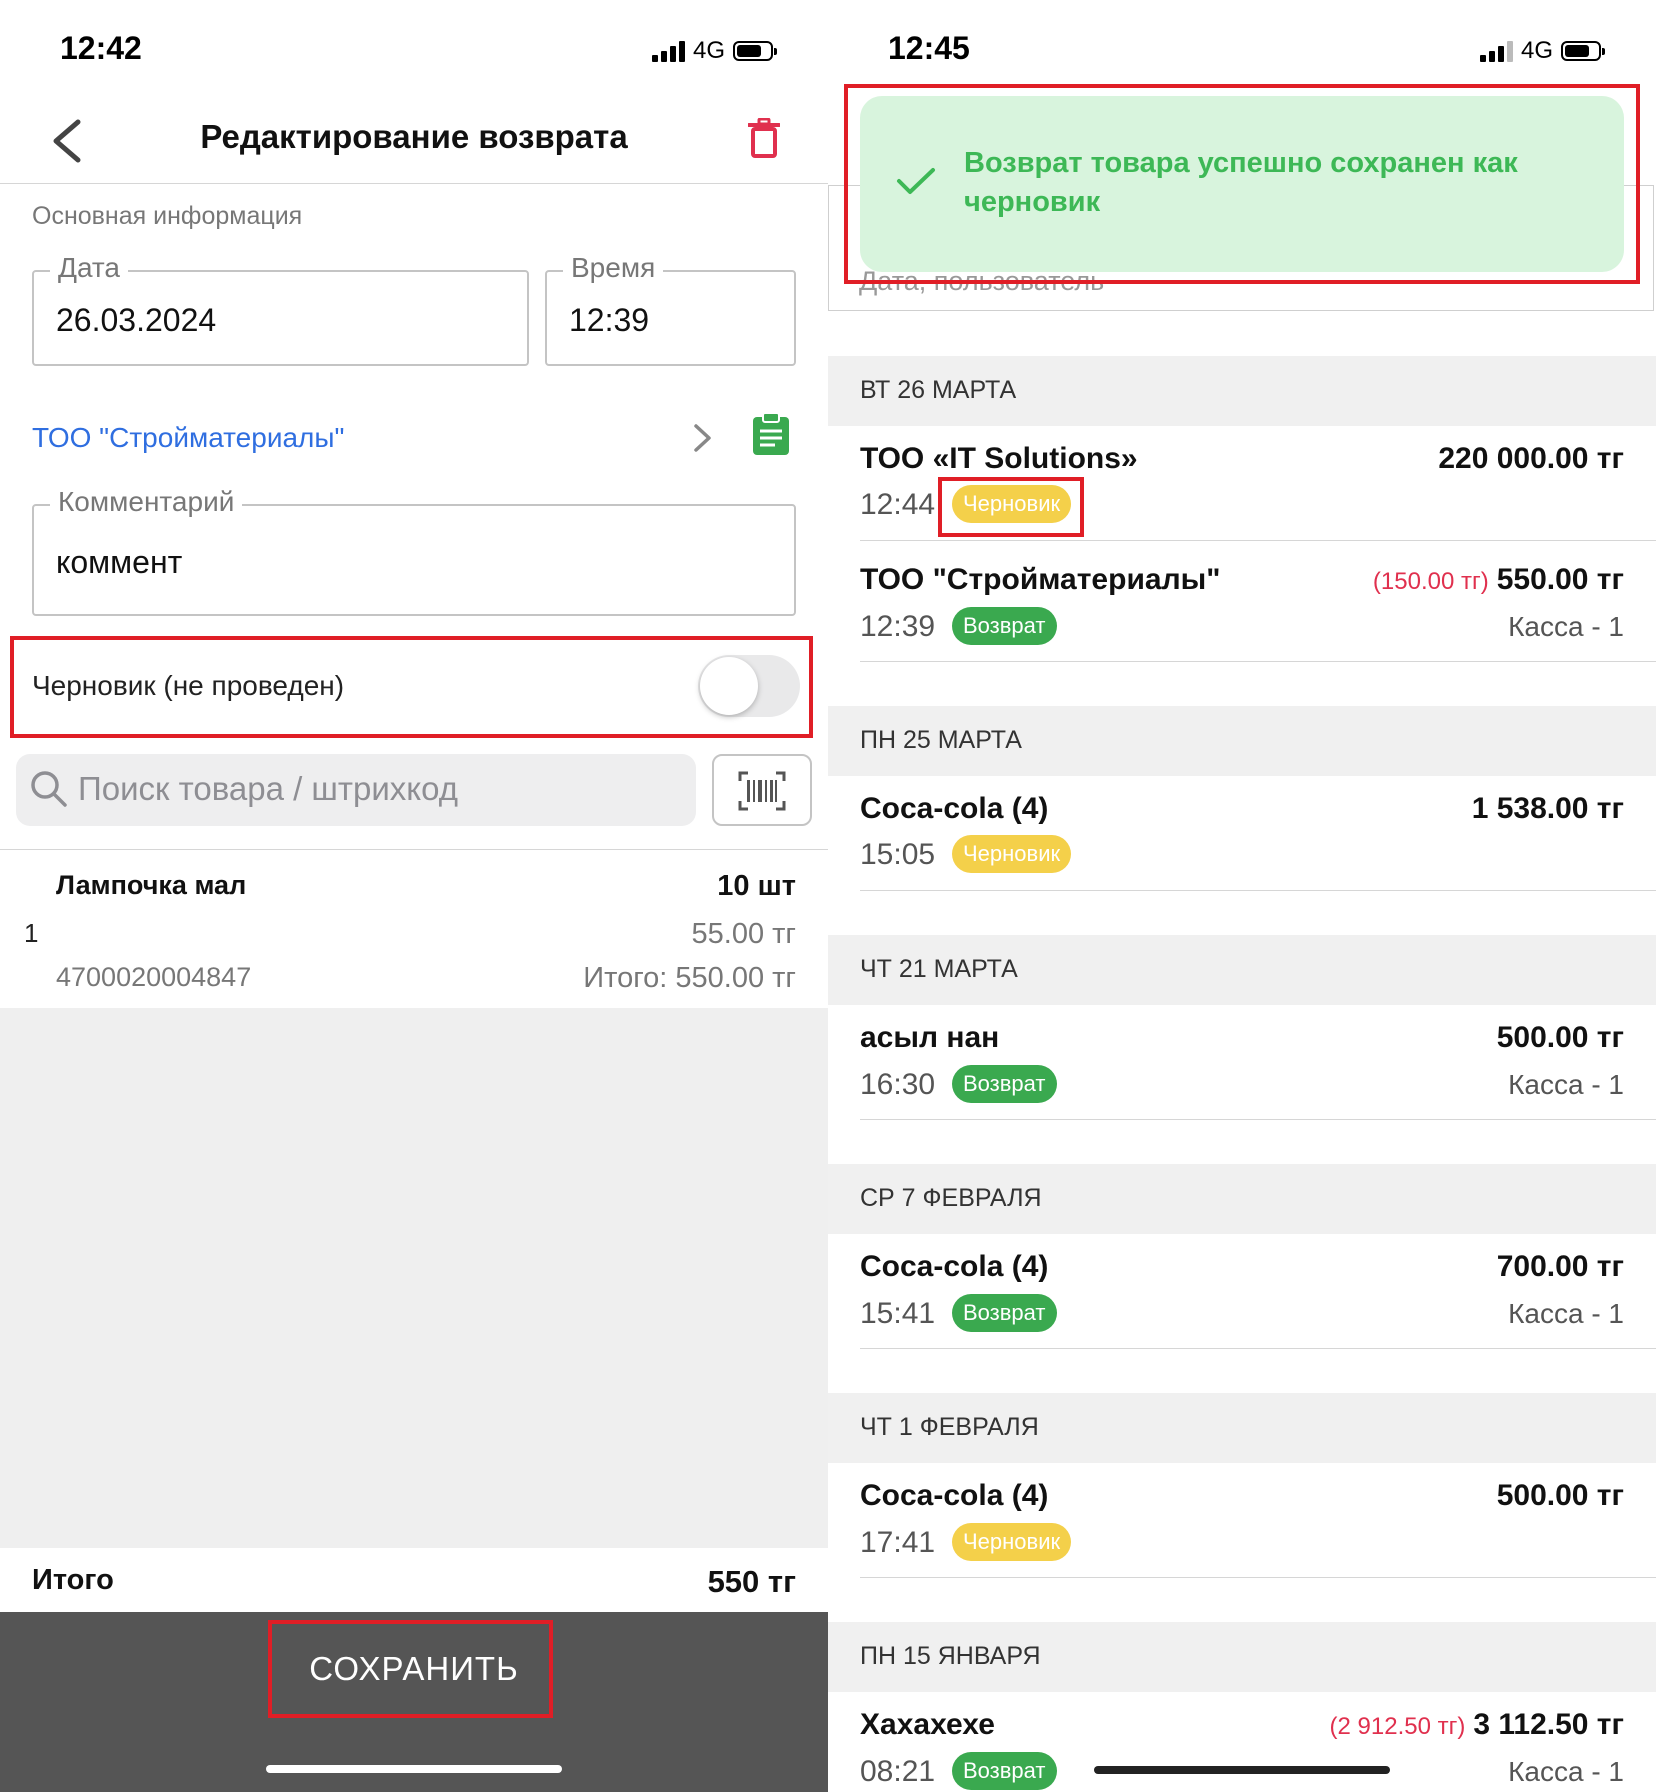 The image size is (1656, 1792). Describe the element at coordinates (929, 48) in the screenshot. I see `status-time: 12:45` at that location.